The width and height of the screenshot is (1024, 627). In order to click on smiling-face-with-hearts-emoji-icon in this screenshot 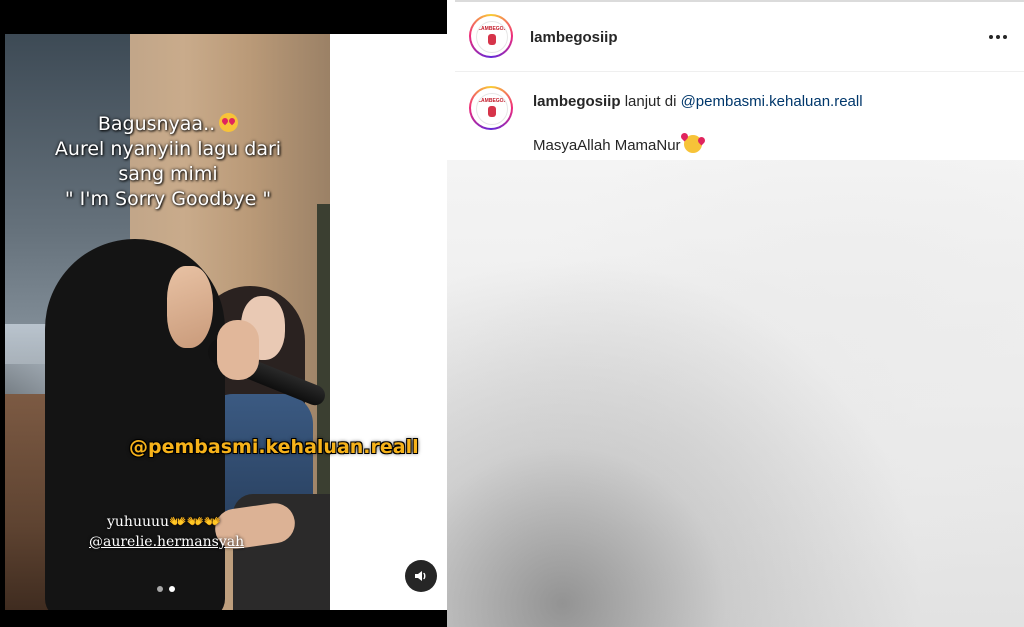, I will do `click(692, 144)`.